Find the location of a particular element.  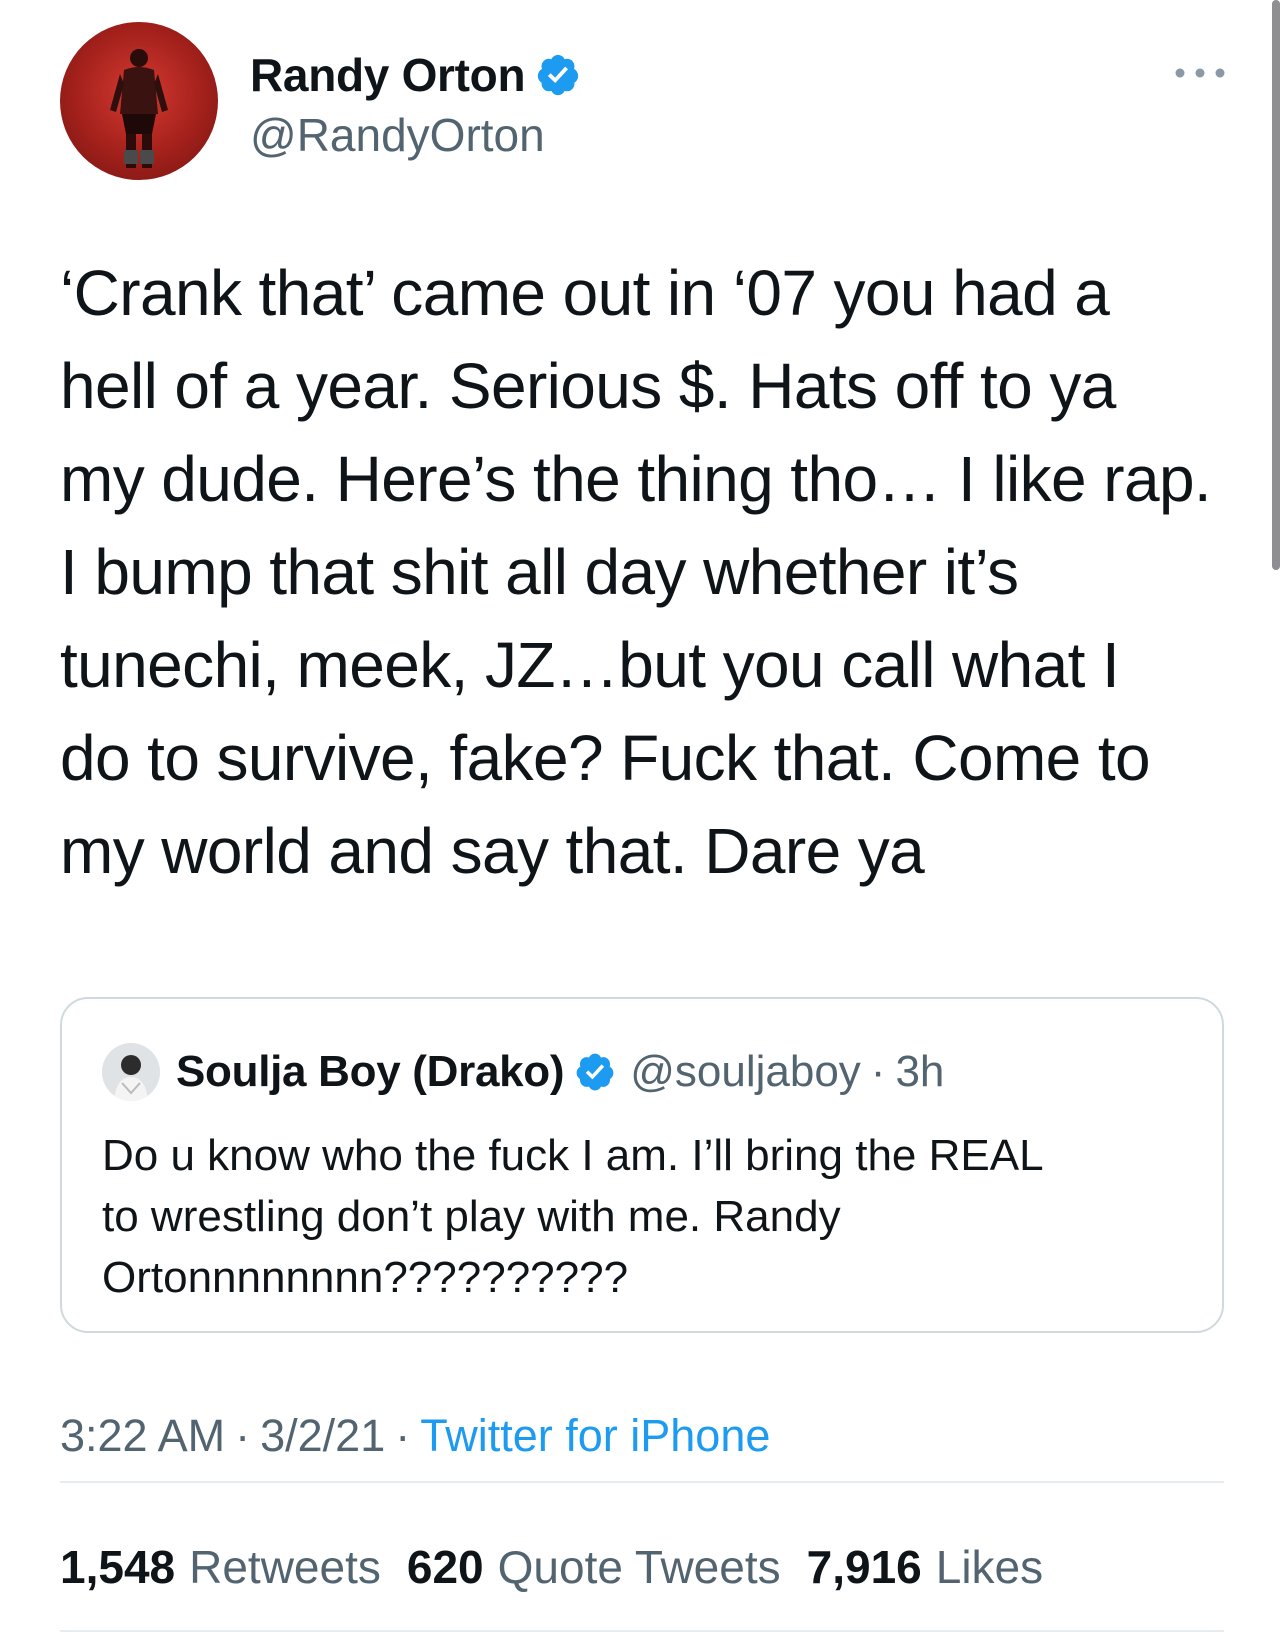

author-name-row: Randy Orton is located at coordinates (415, 75).